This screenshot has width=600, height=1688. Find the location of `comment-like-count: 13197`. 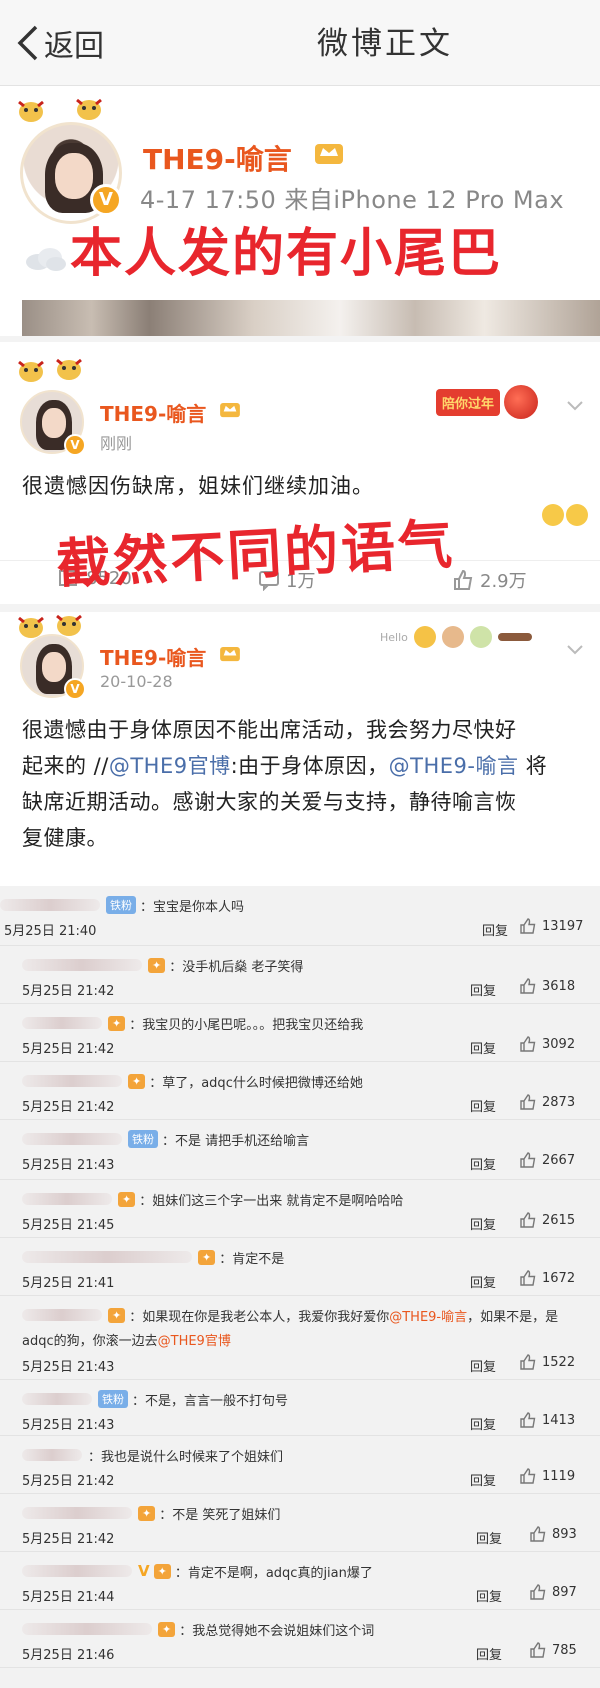

comment-like-count: 13197 is located at coordinates (563, 926).